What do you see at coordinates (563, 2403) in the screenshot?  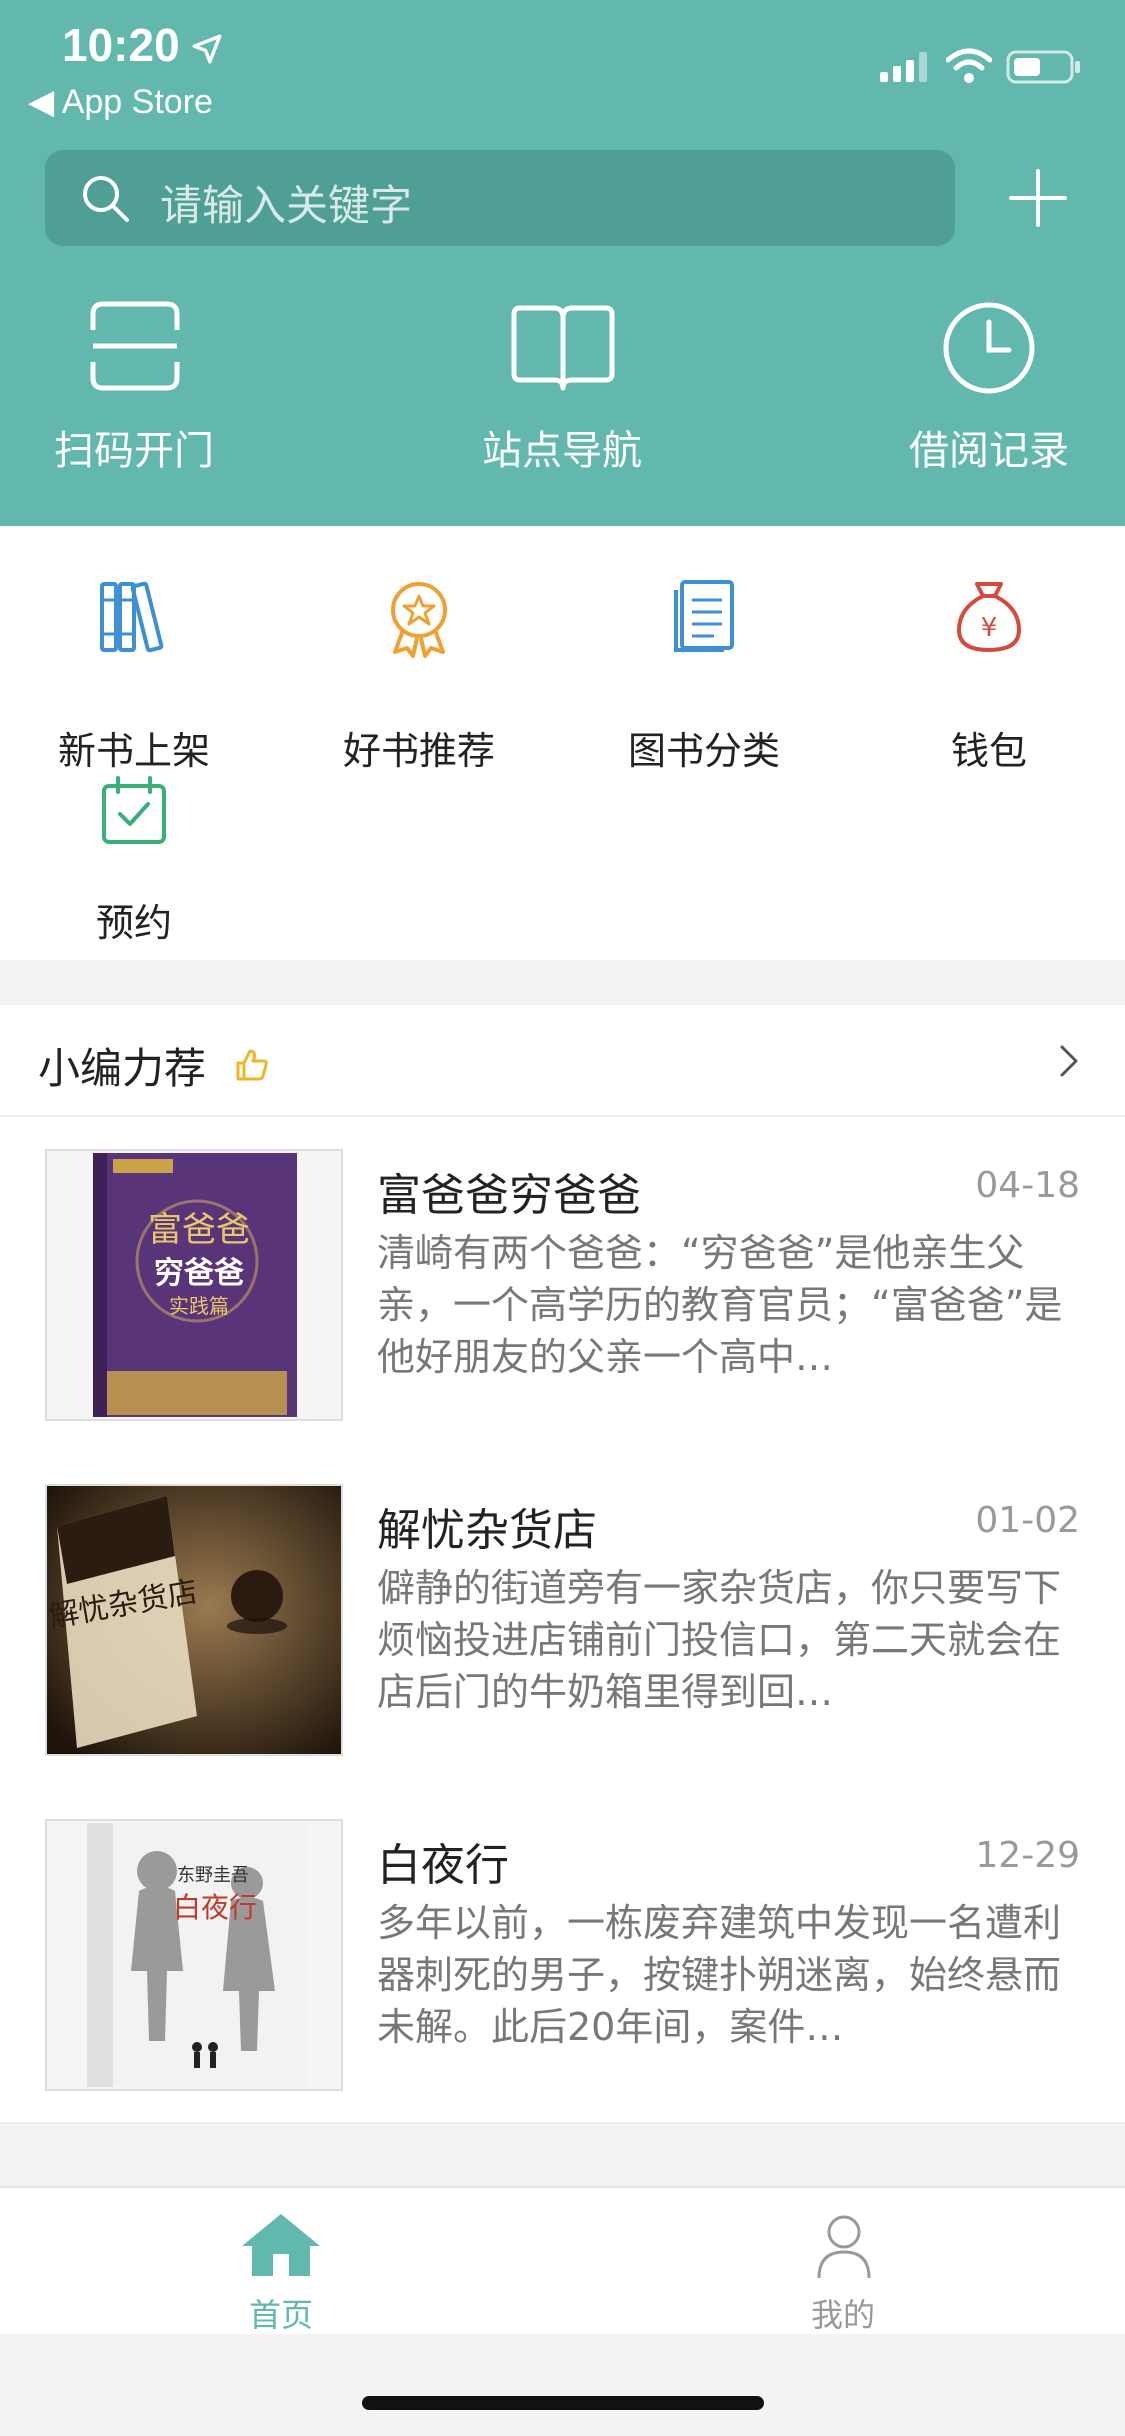 I see `home-indicator` at bounding box center [563, 2403].